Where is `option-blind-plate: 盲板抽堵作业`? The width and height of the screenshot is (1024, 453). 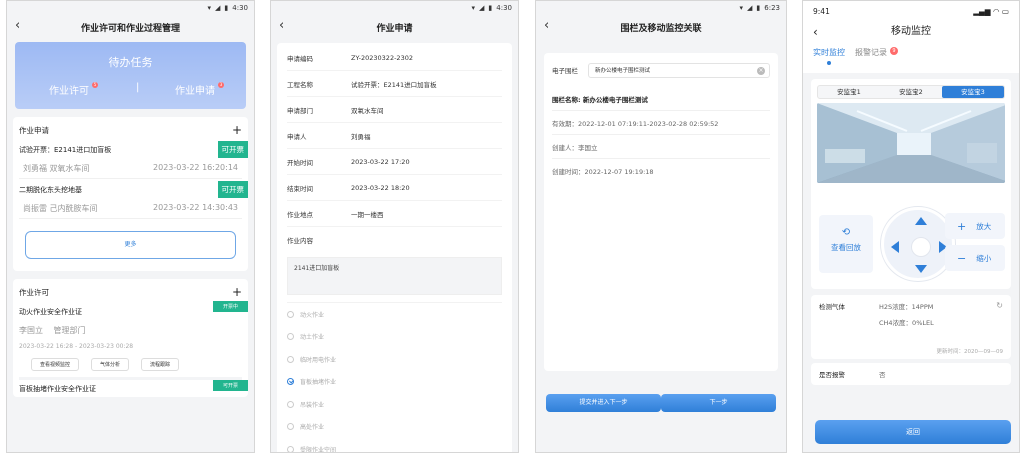 option-blind-plate: 盲板抽堵作业 is located at coordinates (394, 382).